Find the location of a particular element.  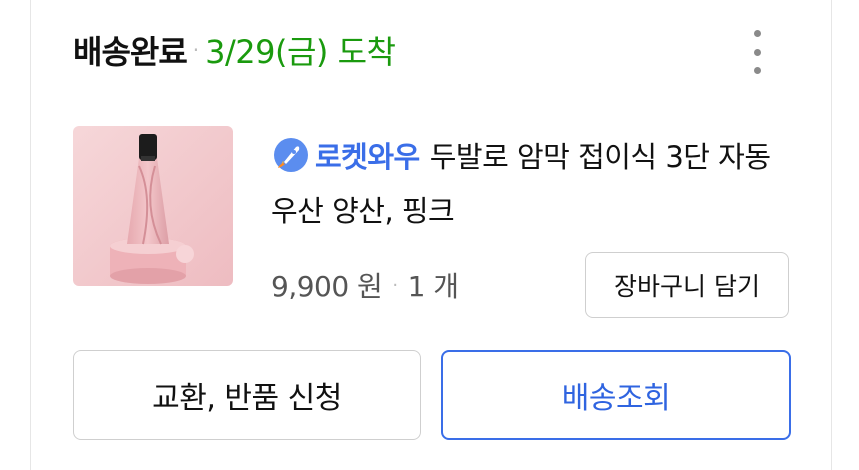

track-delivery-button: 배송조회 is located at coordinates (616, 395).